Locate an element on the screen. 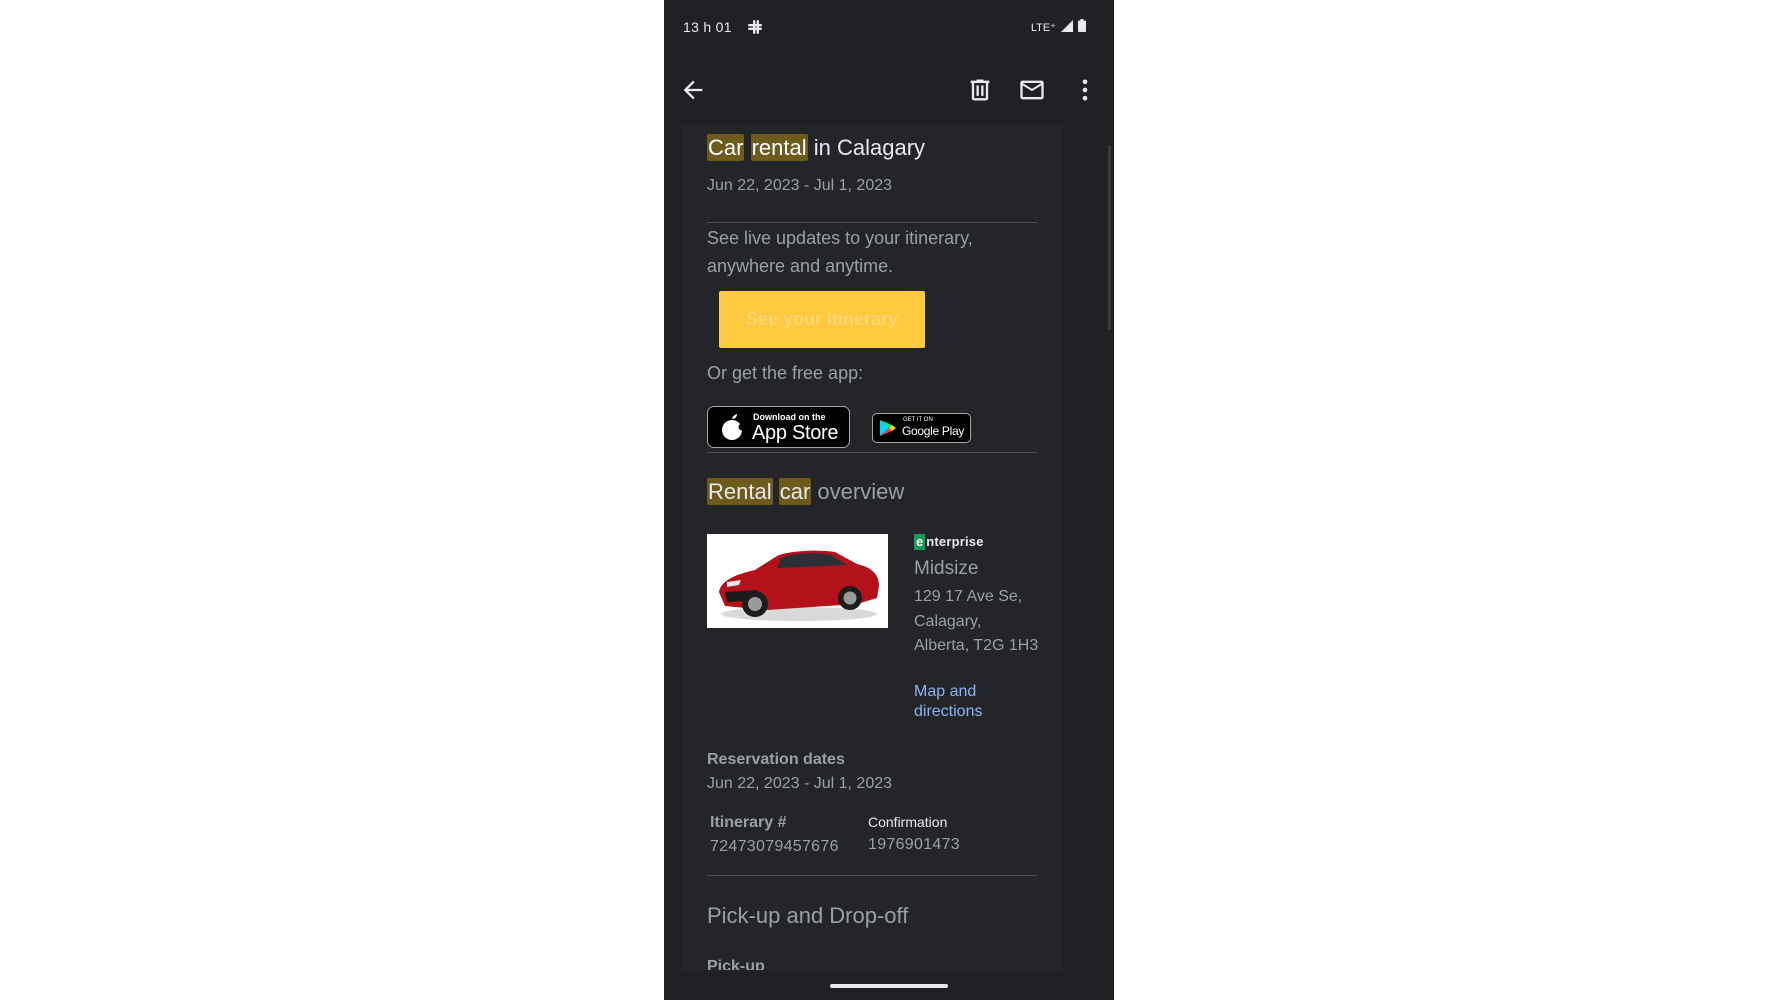 The height and width of the screenshot is (1000, 1778). search-highlight: Rental is located at coordinates (740, 491).